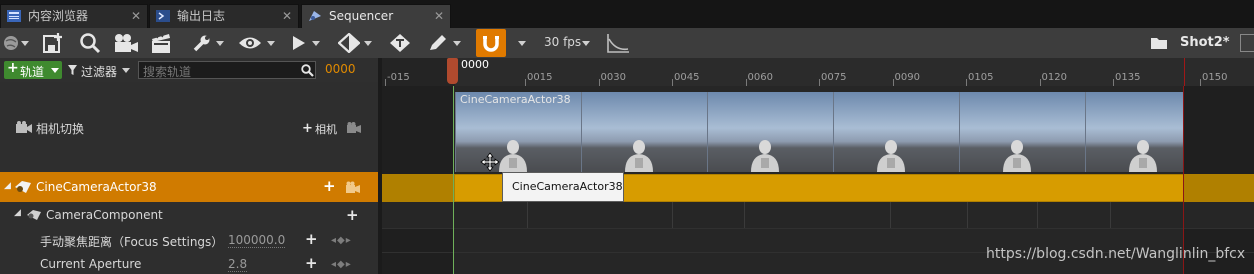  What do you see at coordinates (400, 43) in the screenshot?
I see `tag-key-icon` at bounding box center [400, 43].